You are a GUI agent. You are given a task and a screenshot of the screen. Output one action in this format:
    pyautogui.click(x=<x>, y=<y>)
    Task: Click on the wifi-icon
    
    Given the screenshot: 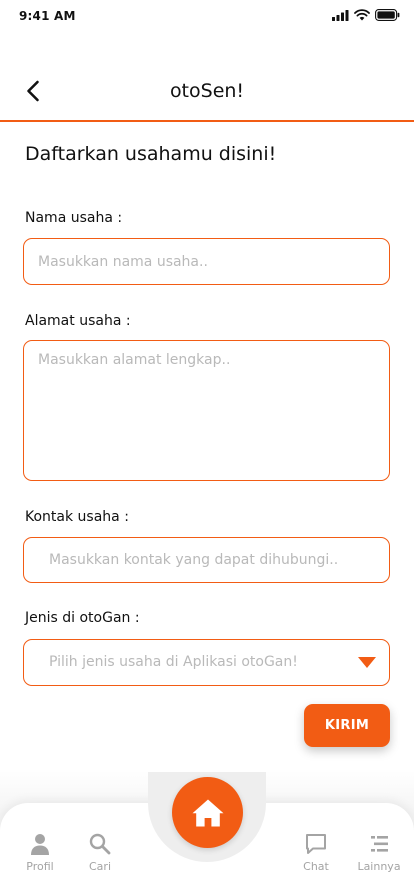 What is the action you would take?
    pyautogui.click(x=362, y=15)
    